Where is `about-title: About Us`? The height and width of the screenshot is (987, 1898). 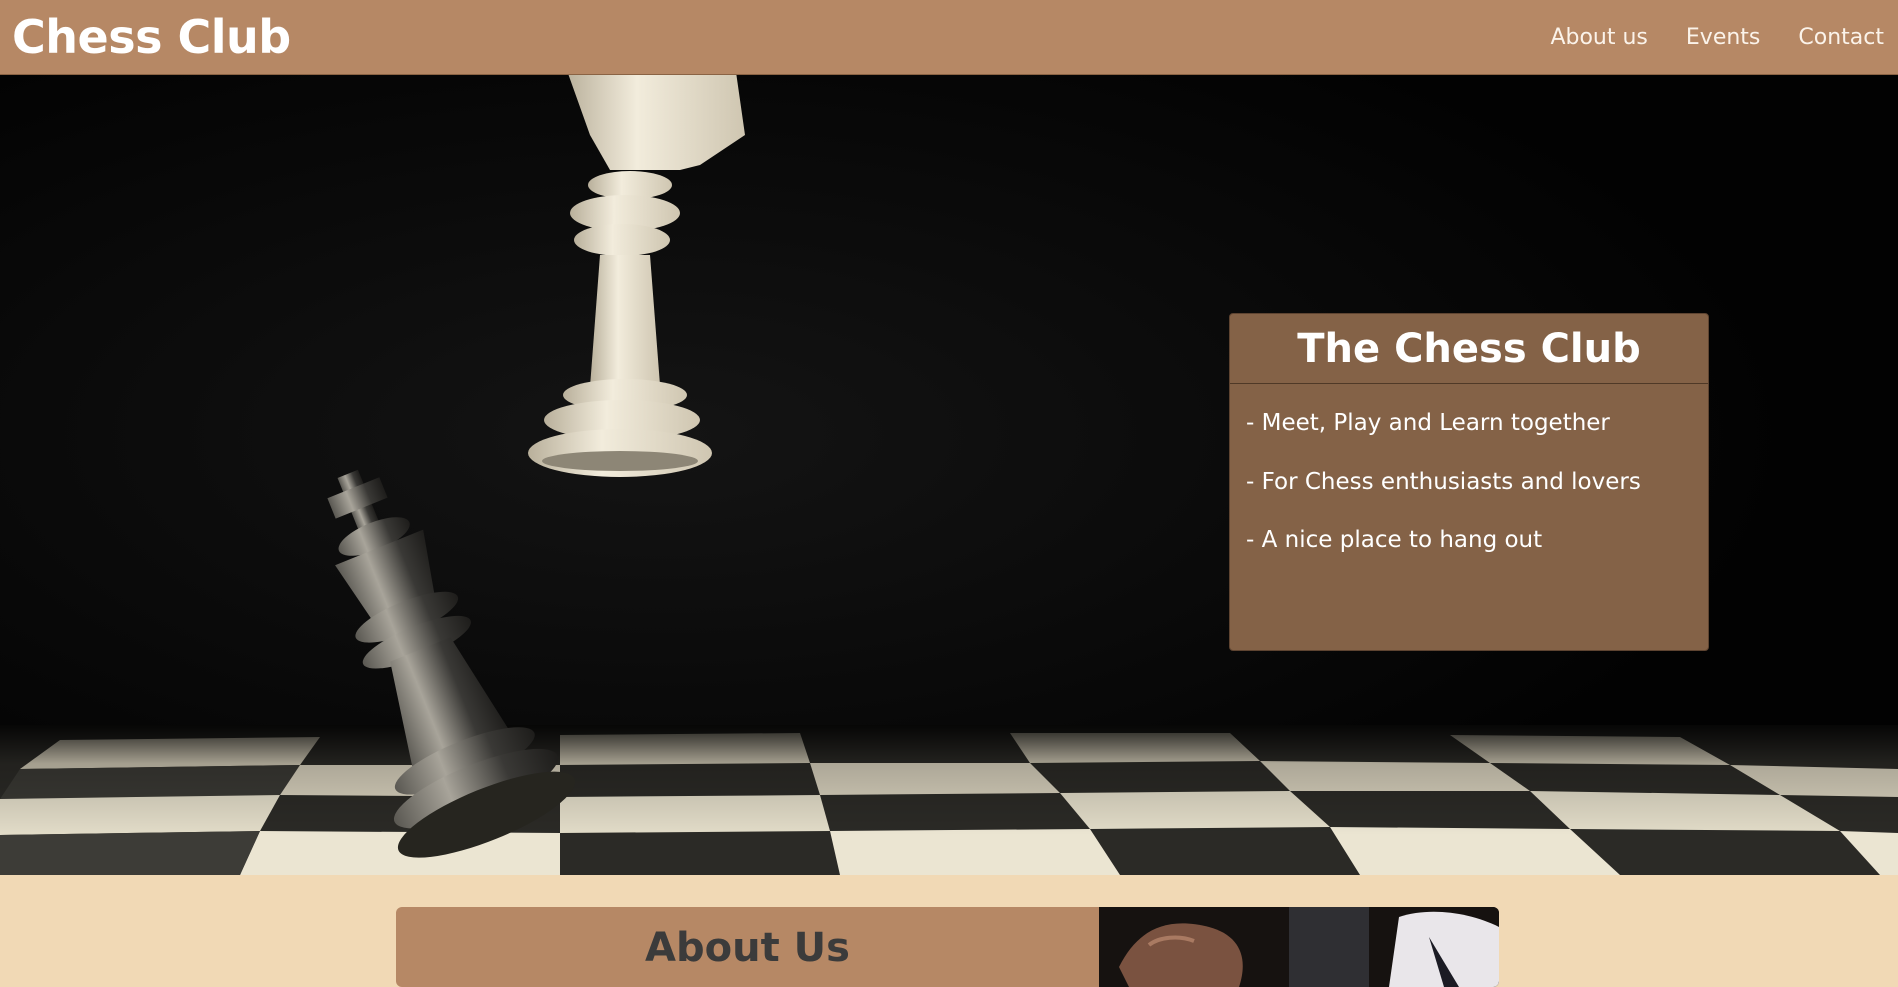
about-title: About Us is located at coordinates (747, 948).